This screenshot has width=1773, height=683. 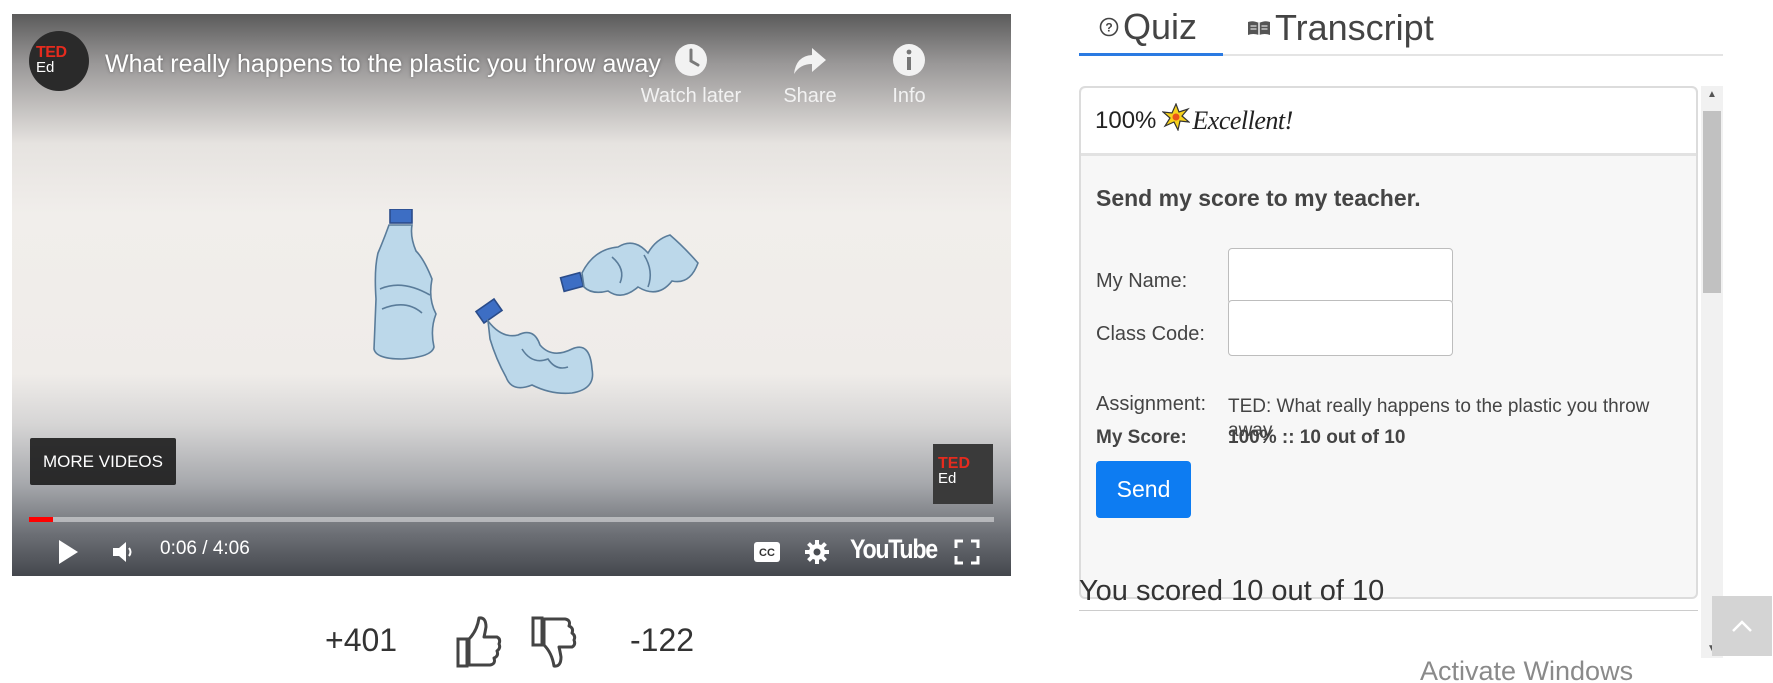 I want to click on panel-scrollbar: ▲ ▼, so click(x=1712, y=372).